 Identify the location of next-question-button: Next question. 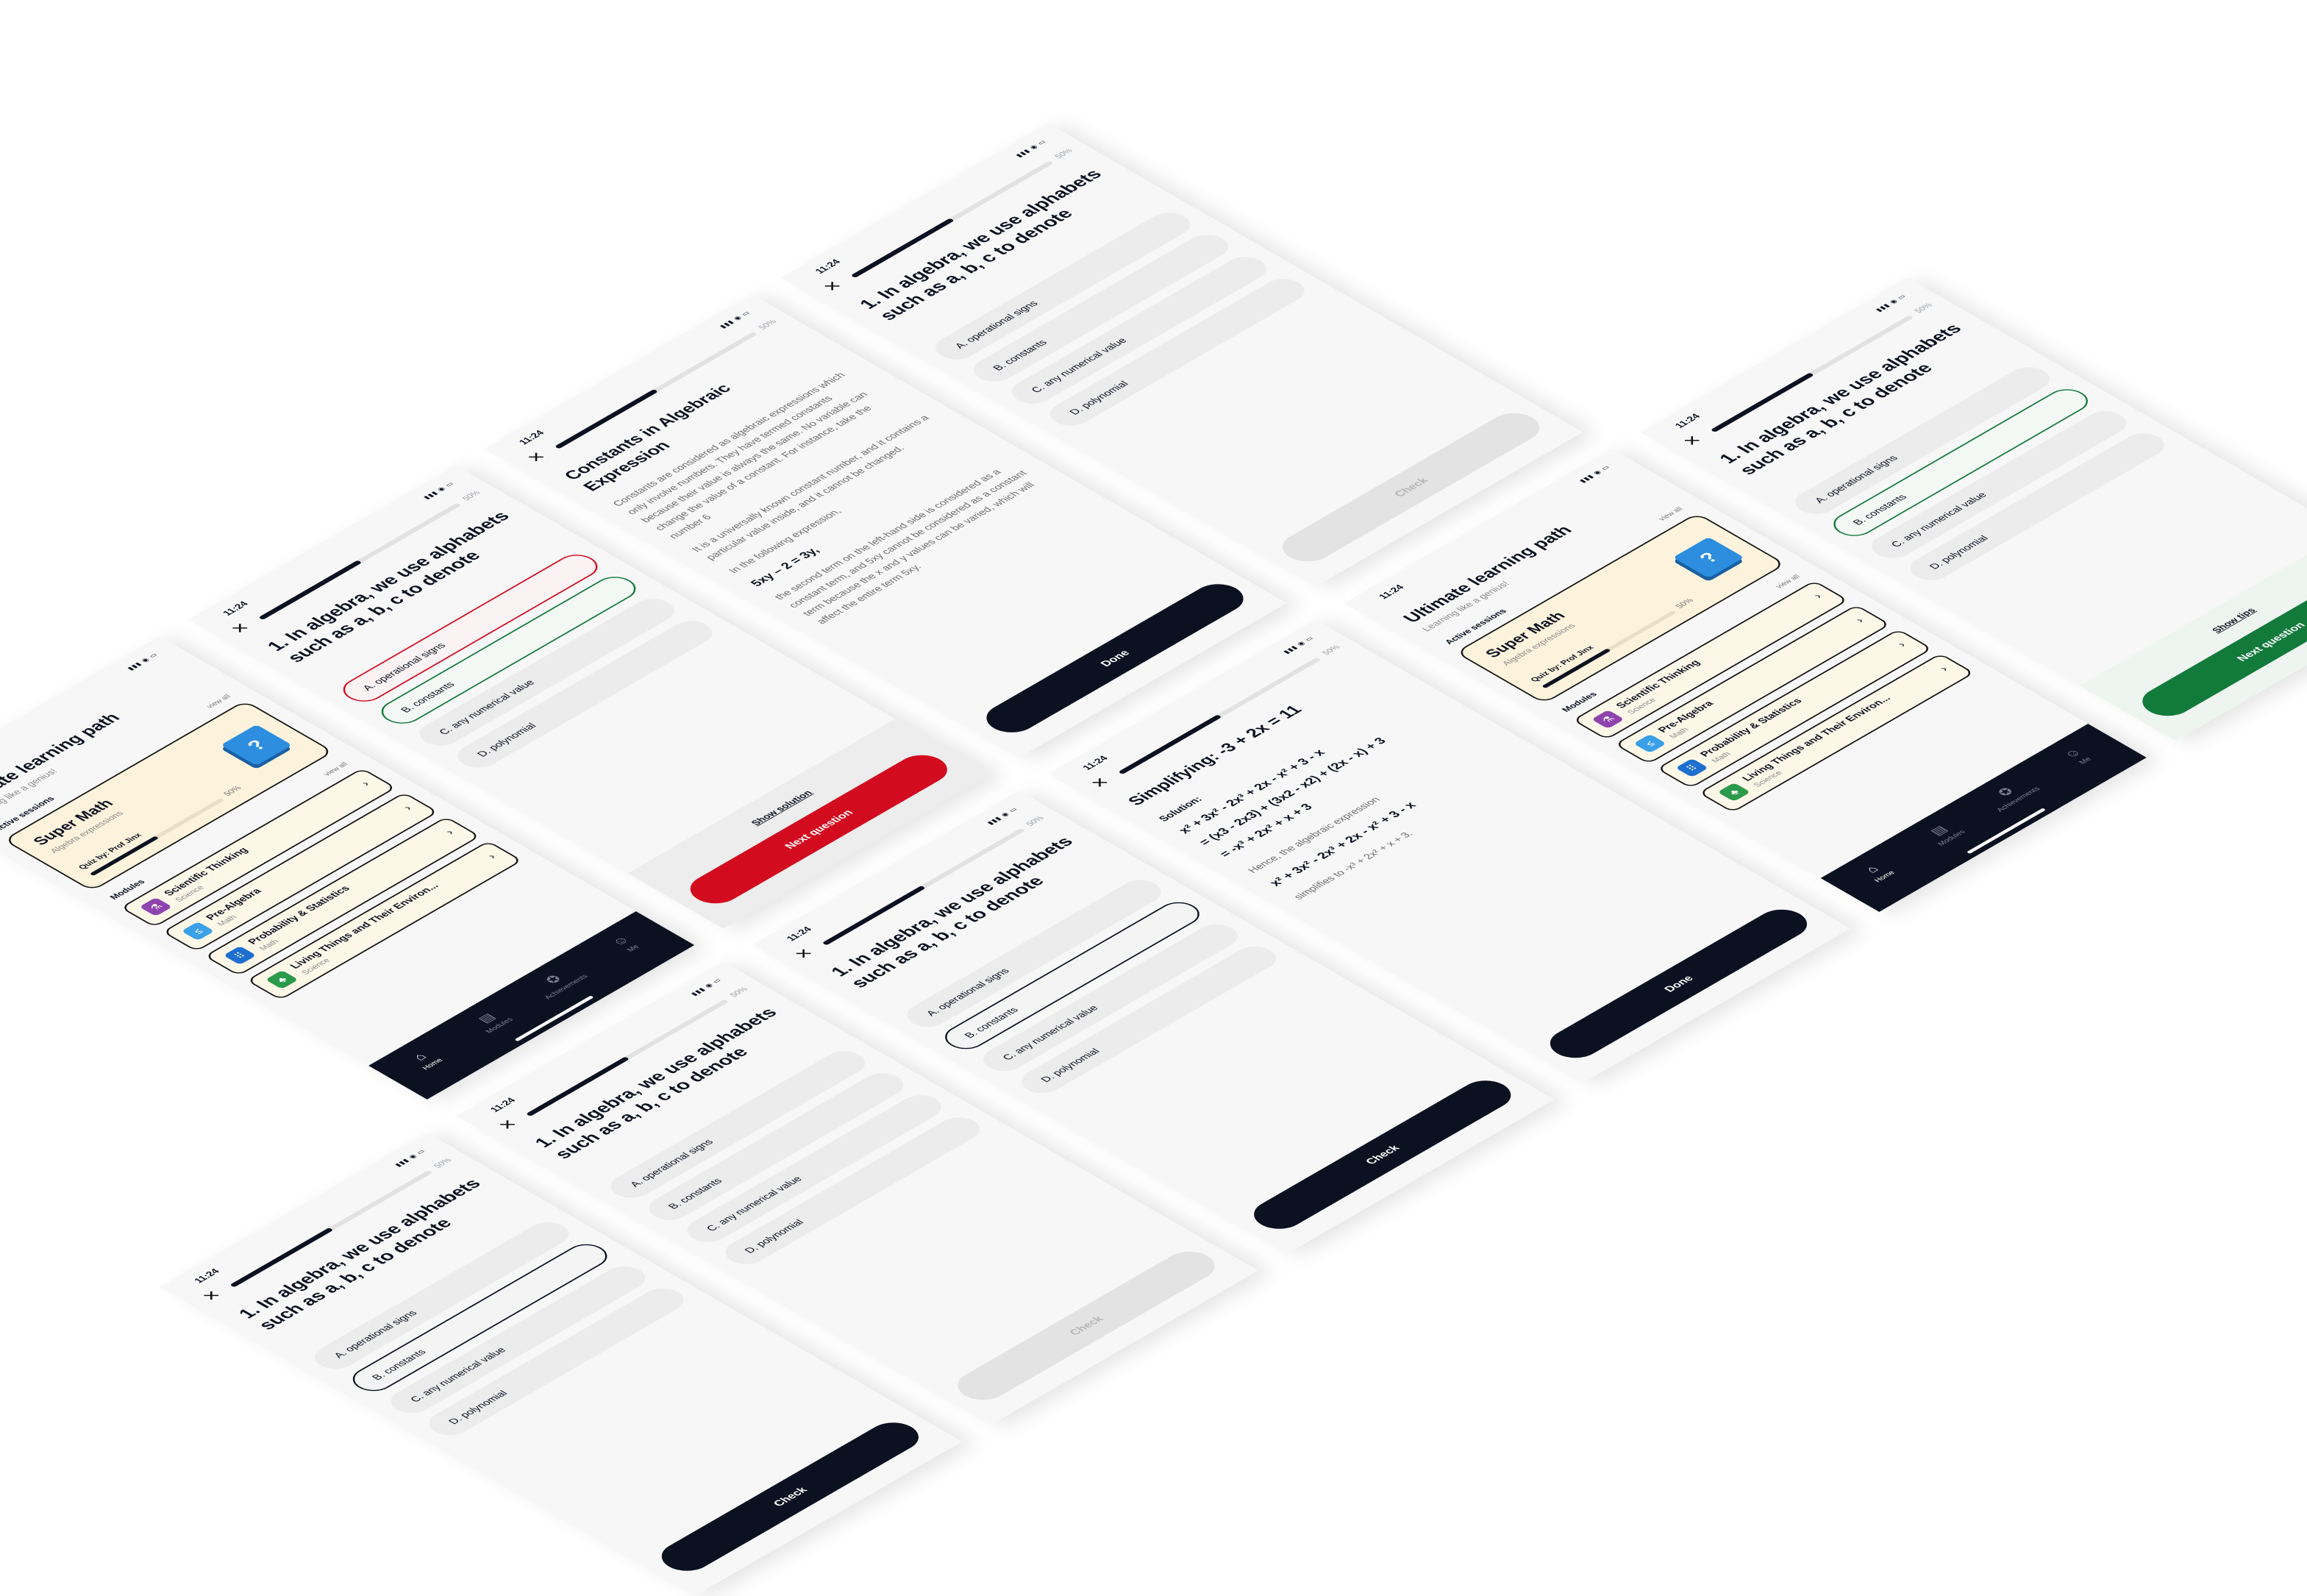
(2219, 641).